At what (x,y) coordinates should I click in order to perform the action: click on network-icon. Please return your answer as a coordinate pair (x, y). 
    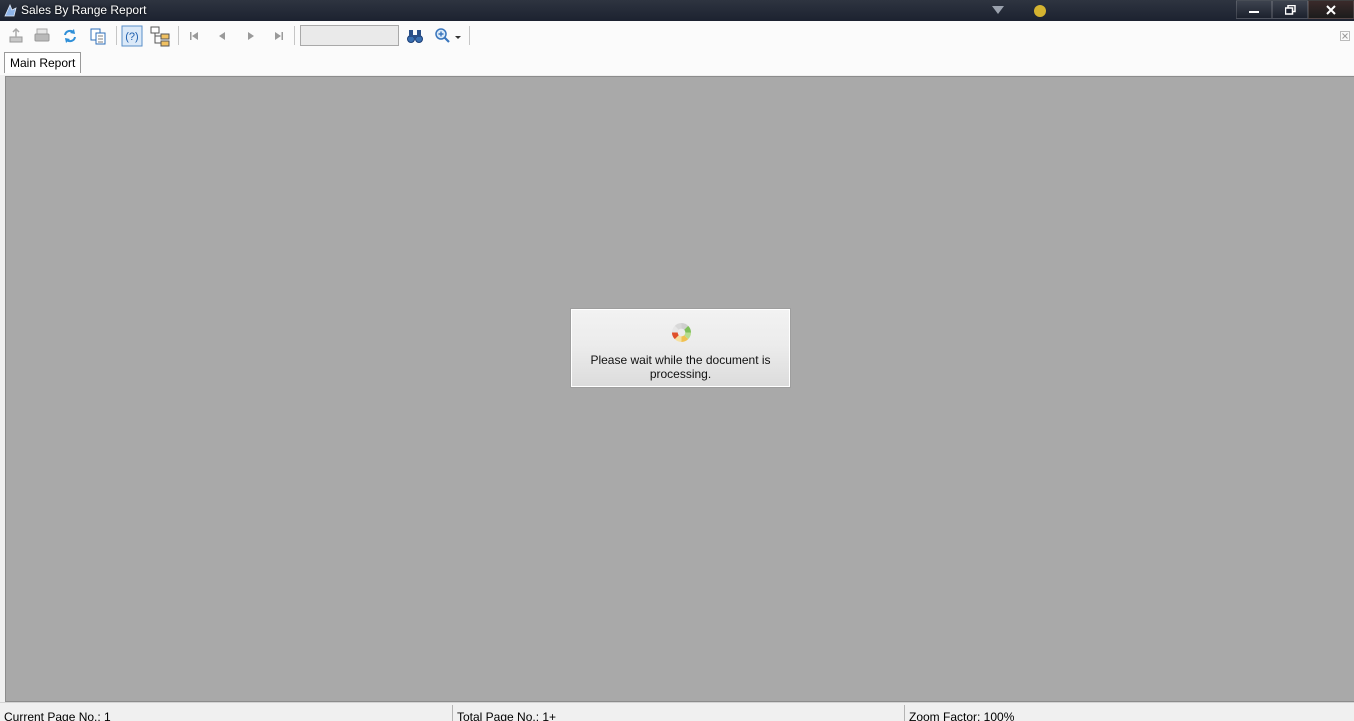
    Looking at the image, I should click on (998, 10).